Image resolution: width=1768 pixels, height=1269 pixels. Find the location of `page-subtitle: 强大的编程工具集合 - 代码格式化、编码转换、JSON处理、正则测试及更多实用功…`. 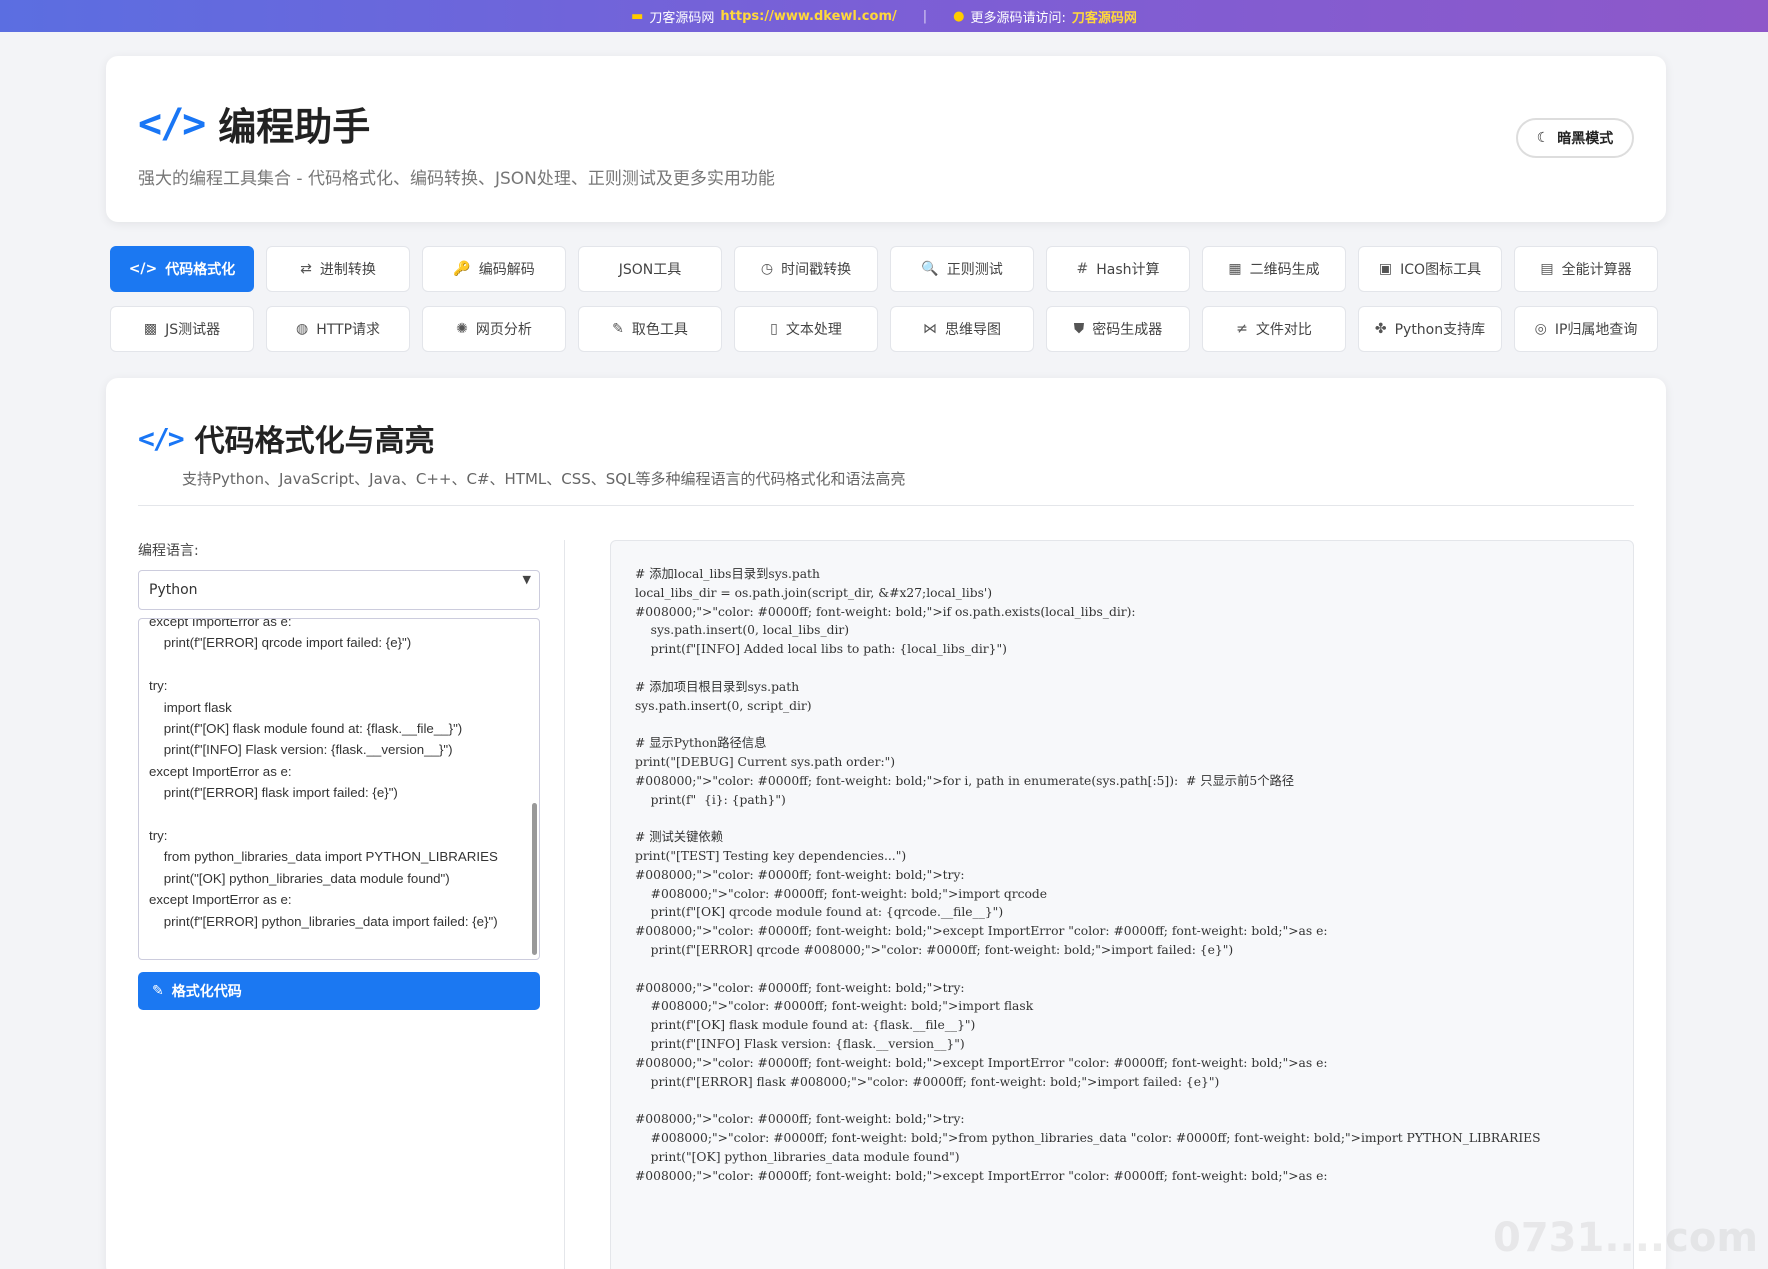

page-subtitle: 强大的编程工具集合 - 代码格式化、编码转换、JSON处理、正则测试及更多实用功… is located at coordinates (456, 179).